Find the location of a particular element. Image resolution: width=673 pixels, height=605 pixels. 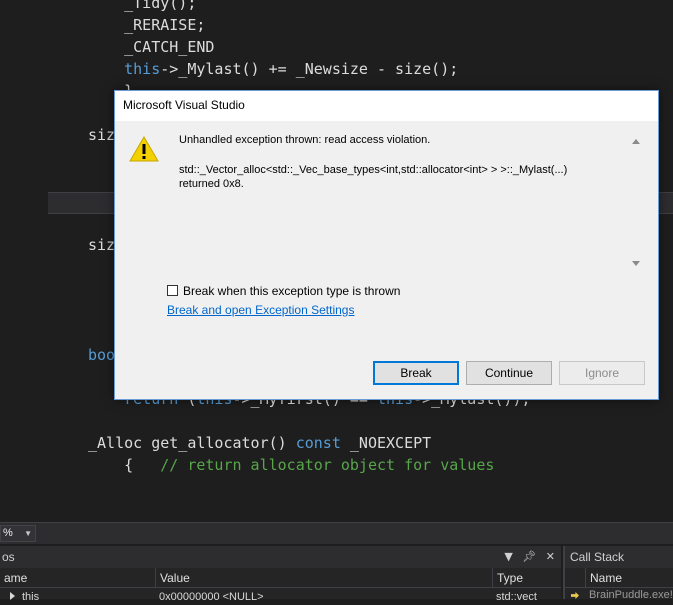

autos-title: os is located at coordinates (8, 557).